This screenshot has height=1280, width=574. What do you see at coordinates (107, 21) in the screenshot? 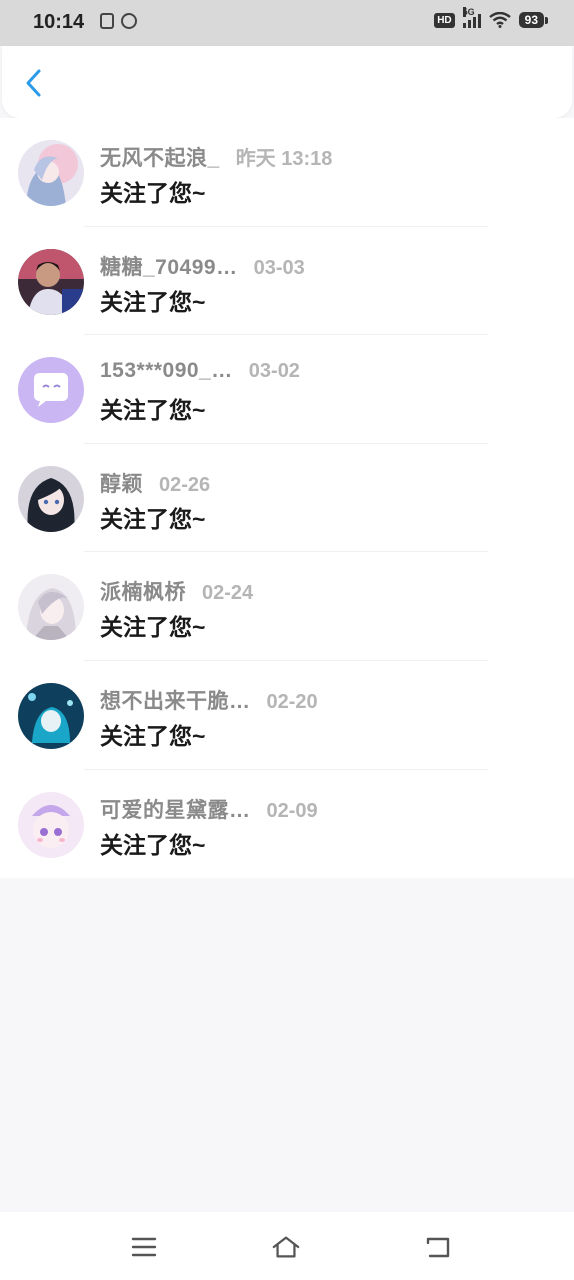
I see `notification-icon` at bounding box center [107, 21].